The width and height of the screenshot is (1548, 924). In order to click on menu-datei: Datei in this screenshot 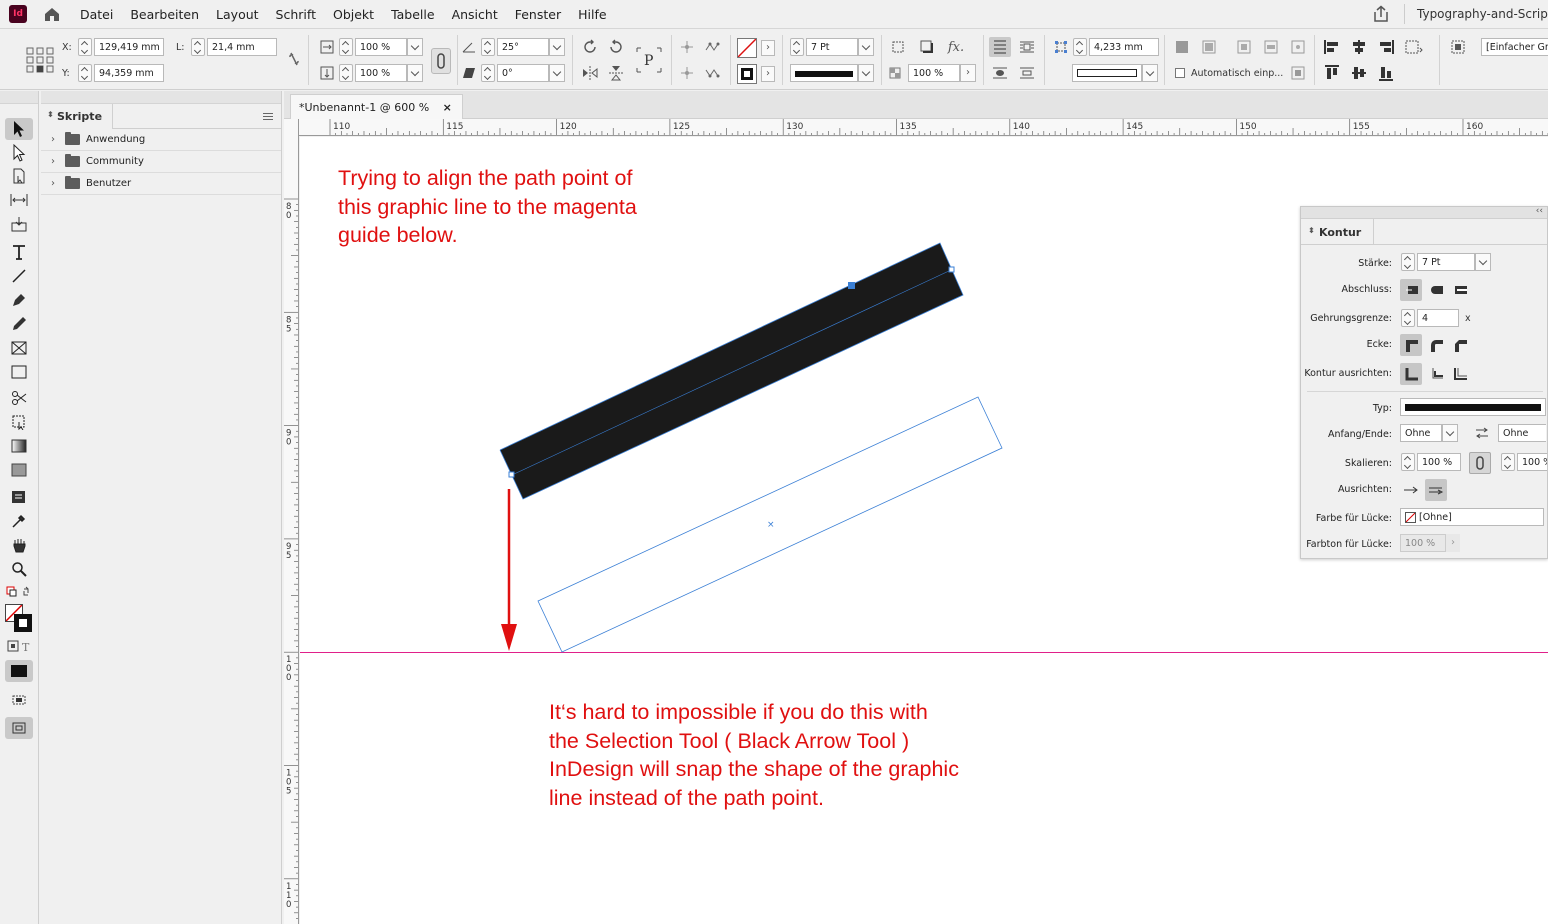, I will do `click(96, 14)`.